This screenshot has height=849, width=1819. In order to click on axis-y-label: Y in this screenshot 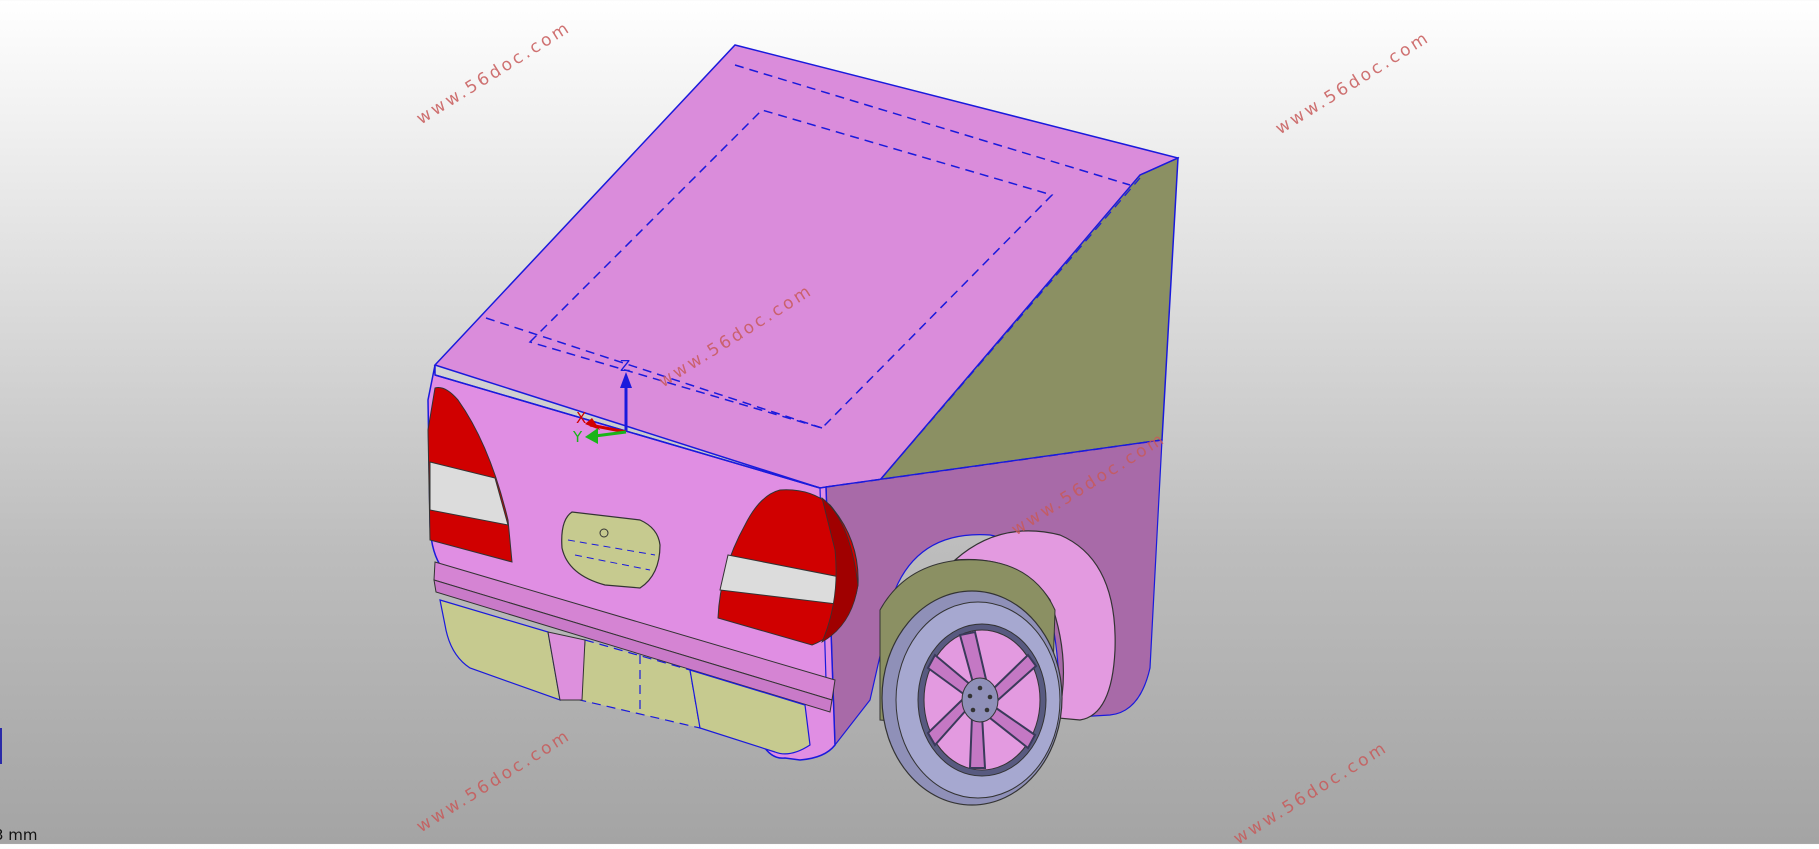, I will do `click(577, 437)`.